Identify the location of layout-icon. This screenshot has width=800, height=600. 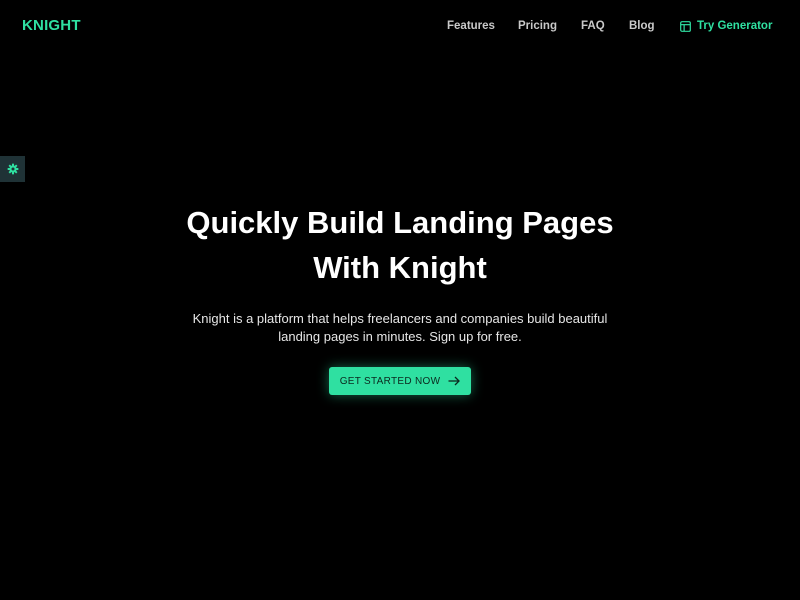
(685, 26).